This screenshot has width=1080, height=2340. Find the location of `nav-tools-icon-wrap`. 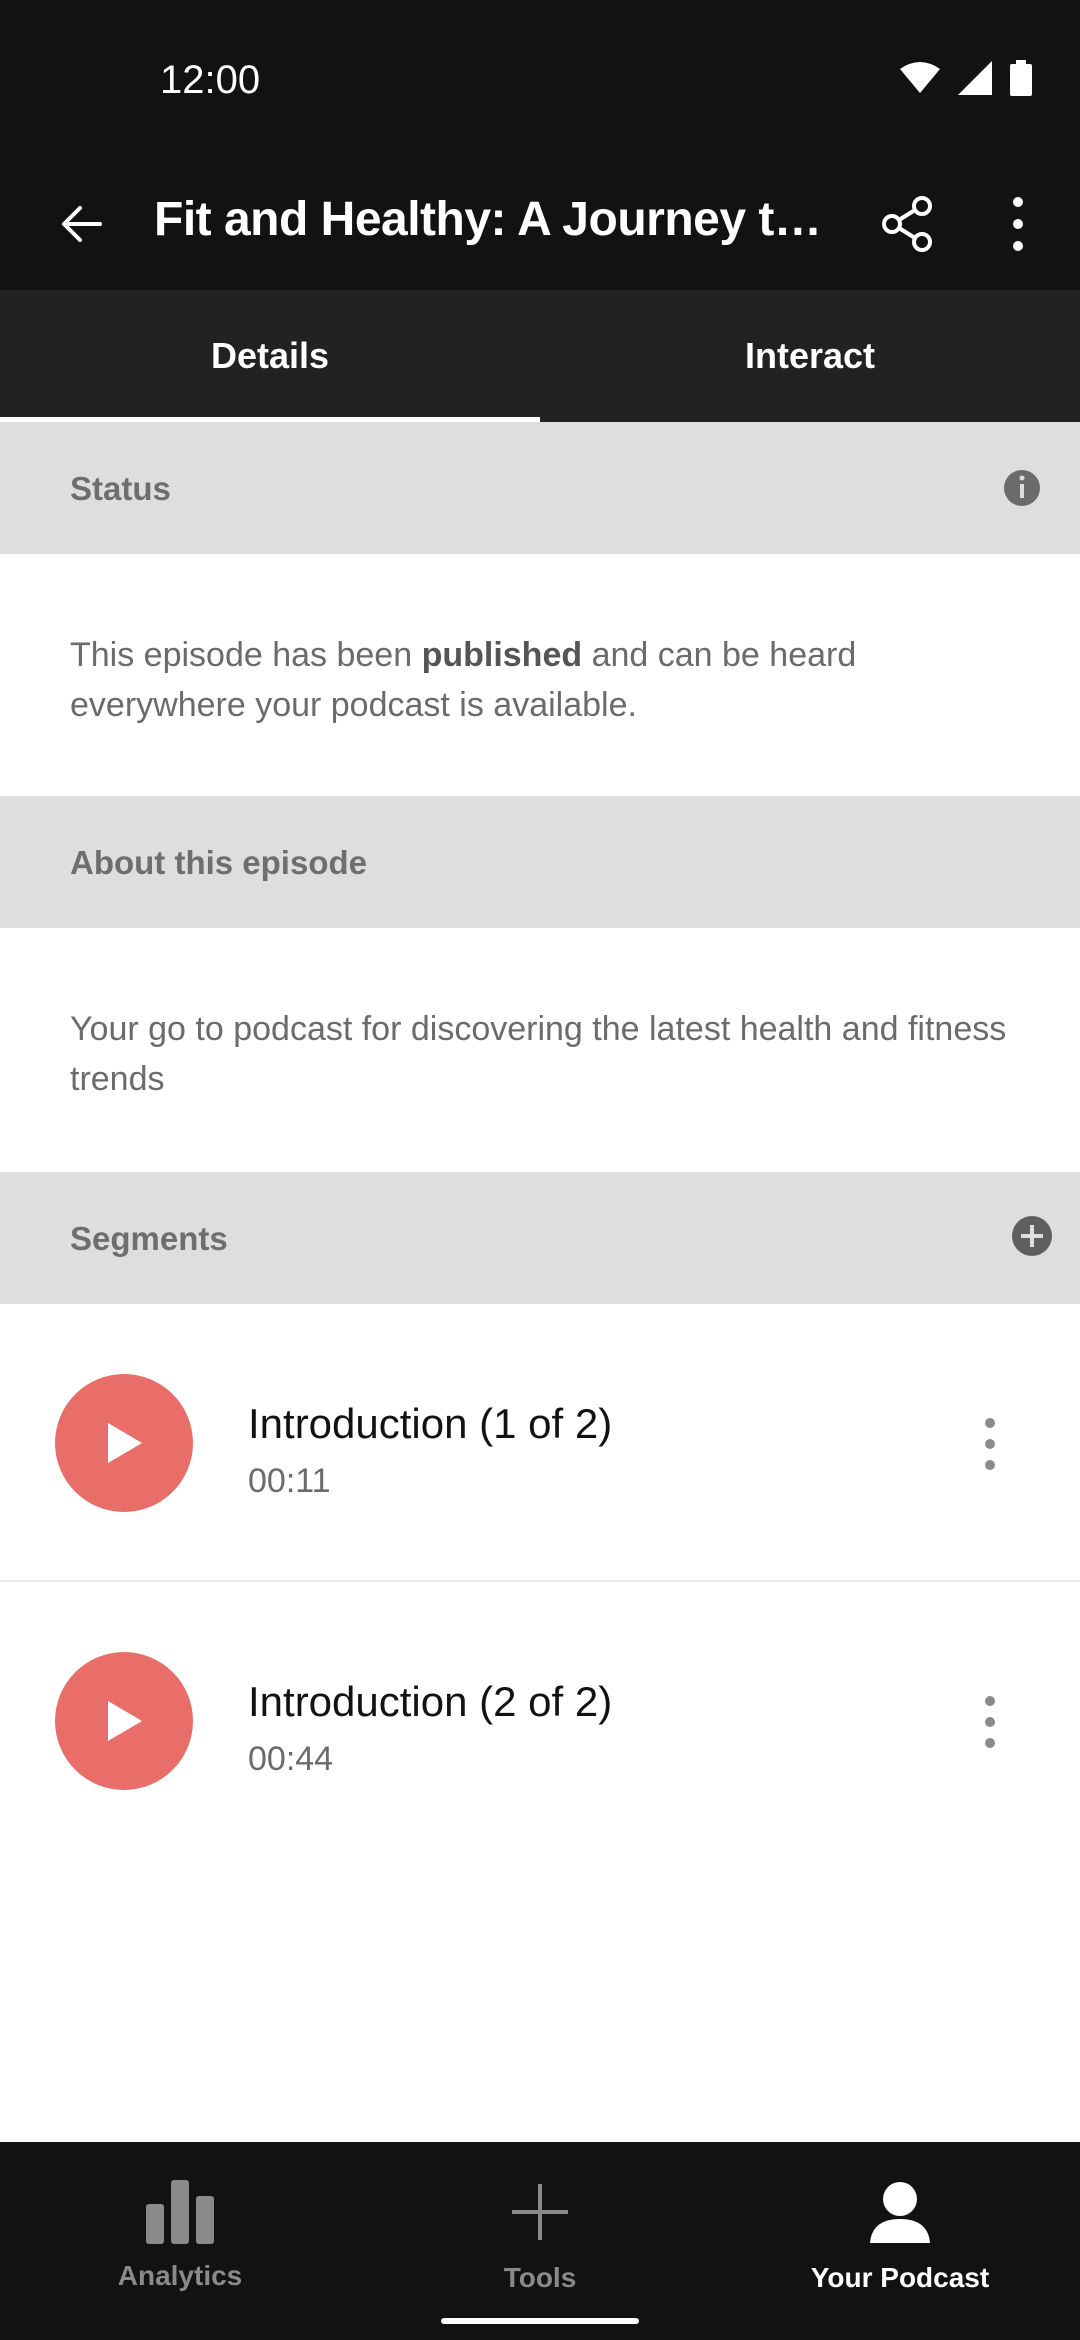

nav-tools-icon-wrap is located at coordinates (540, 2212).